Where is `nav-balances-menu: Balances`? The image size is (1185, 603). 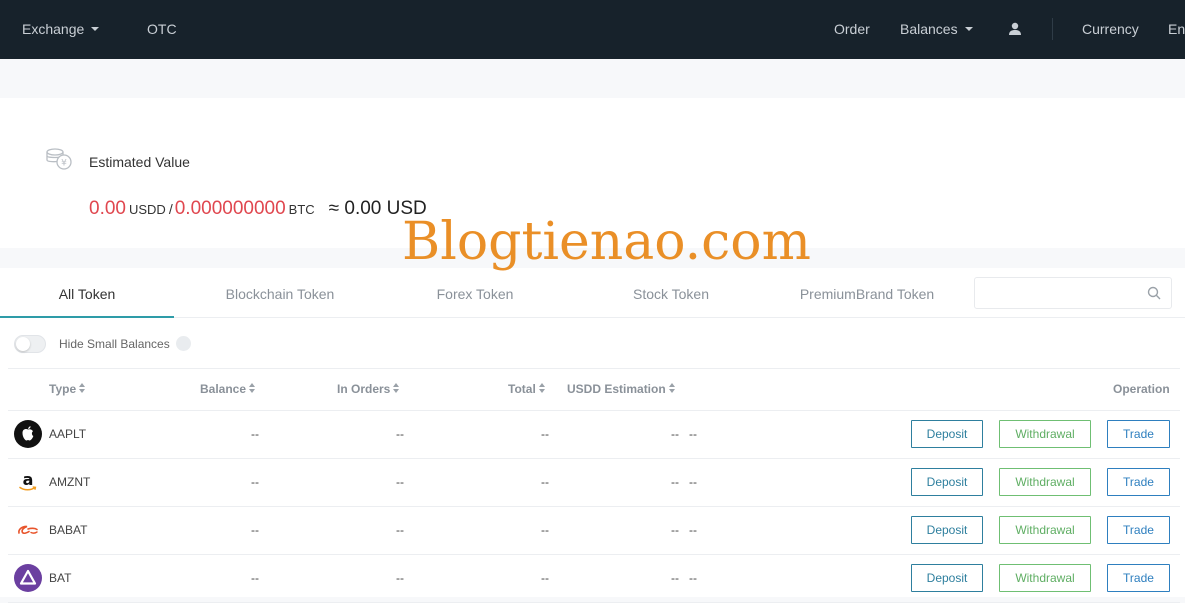
nav-balances-menu: Balances is located at coordinates (936, 29).